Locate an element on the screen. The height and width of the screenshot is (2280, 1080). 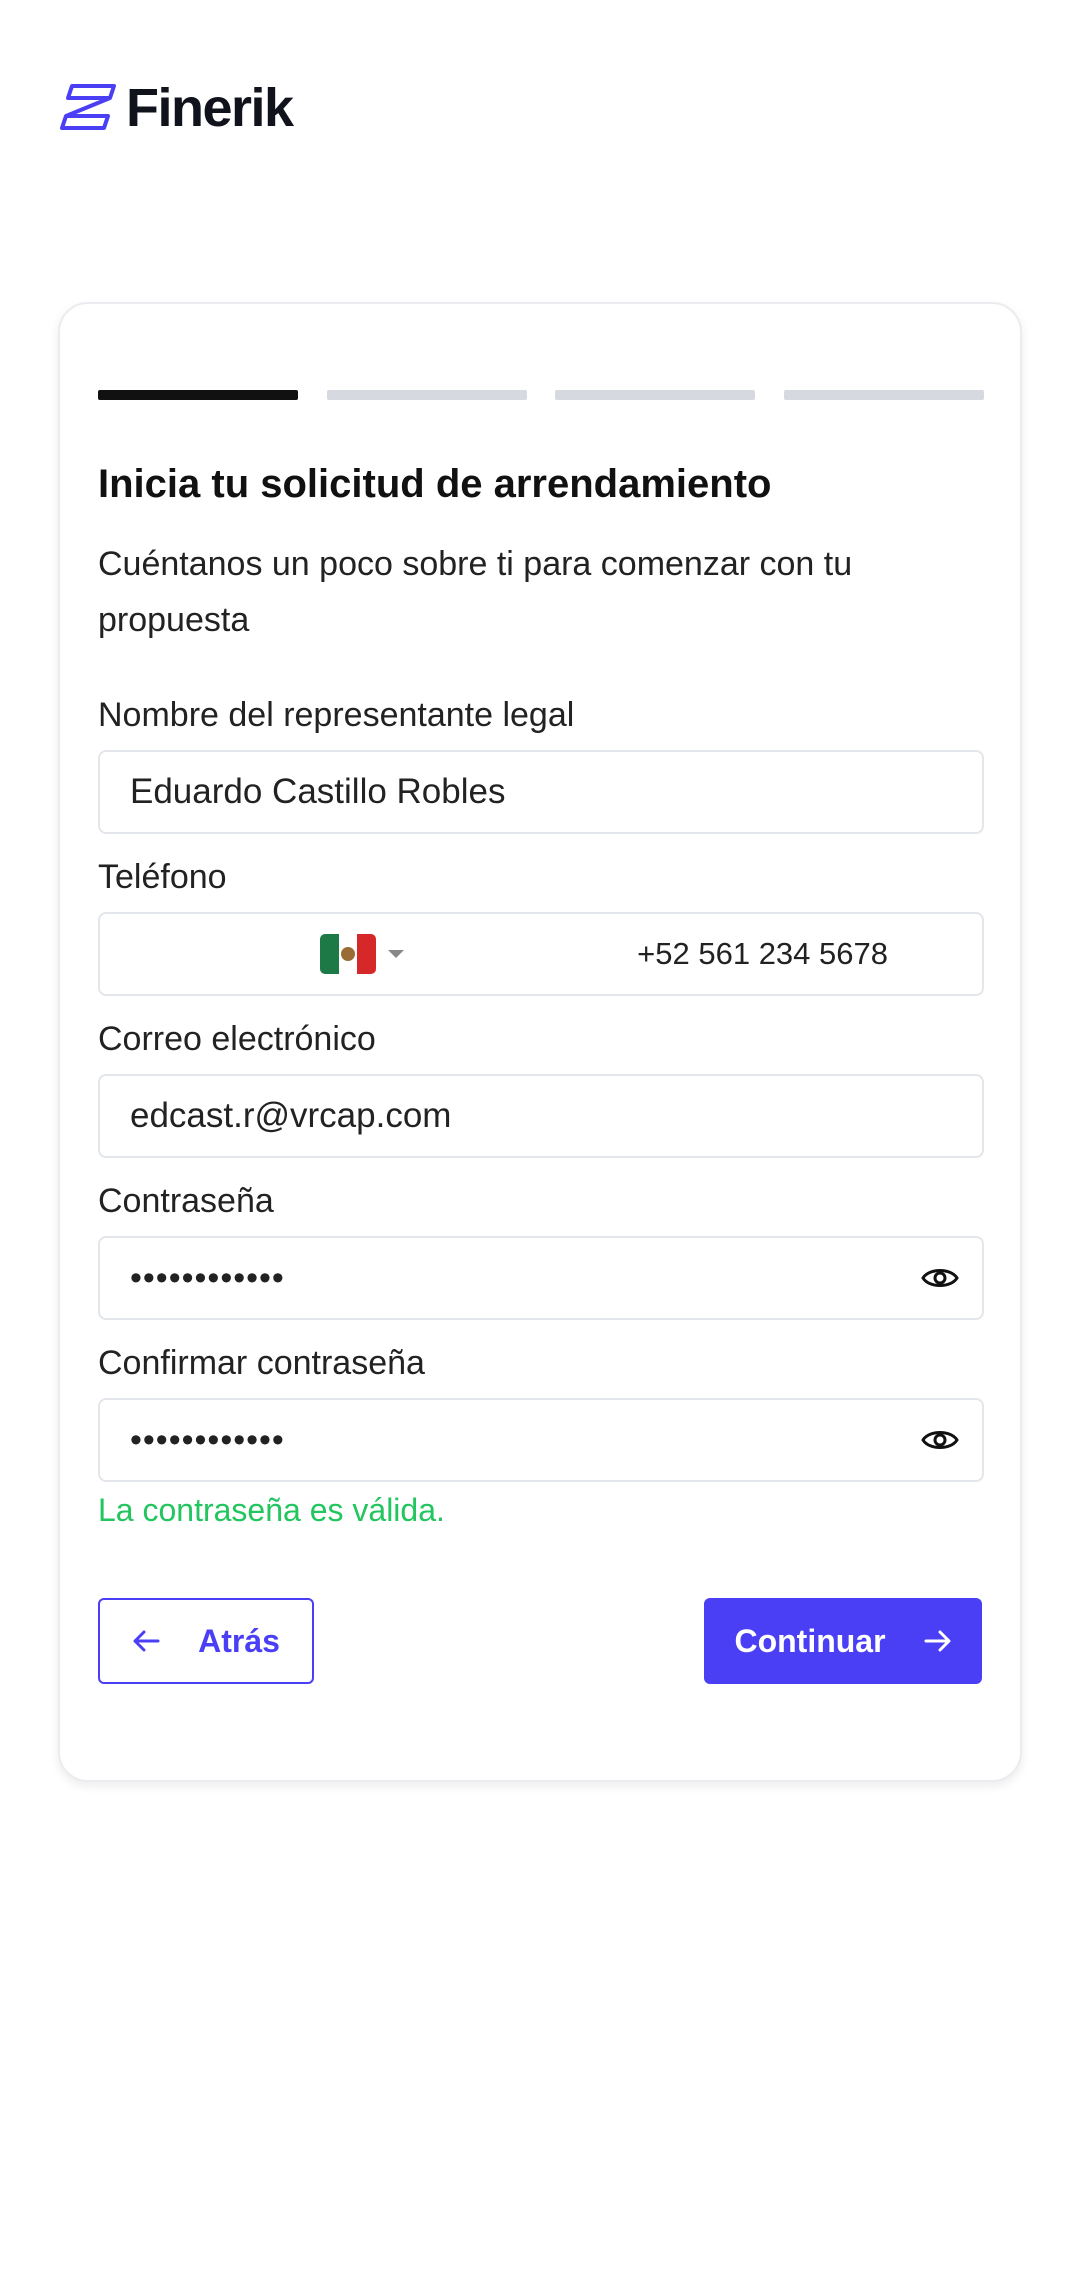
finerik-logo-icon is located at coordinates (88, 107).